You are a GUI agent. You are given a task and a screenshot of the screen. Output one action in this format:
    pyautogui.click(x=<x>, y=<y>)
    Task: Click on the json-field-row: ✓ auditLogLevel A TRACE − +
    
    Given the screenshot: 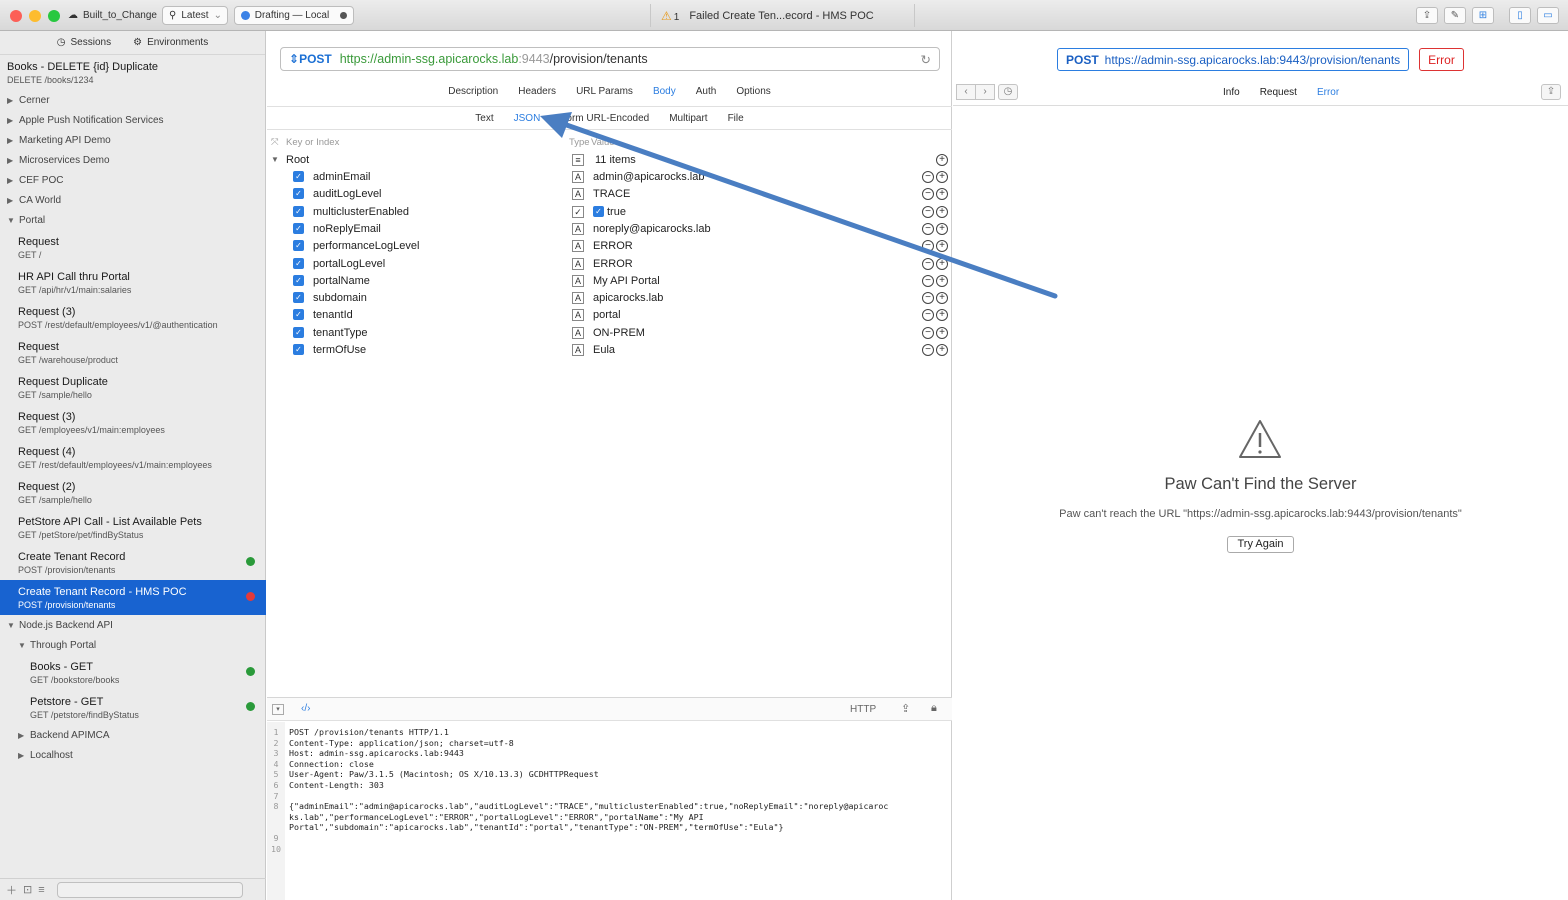 What is the action you would take?
    pyautogui.click(x=609, y=194)
    